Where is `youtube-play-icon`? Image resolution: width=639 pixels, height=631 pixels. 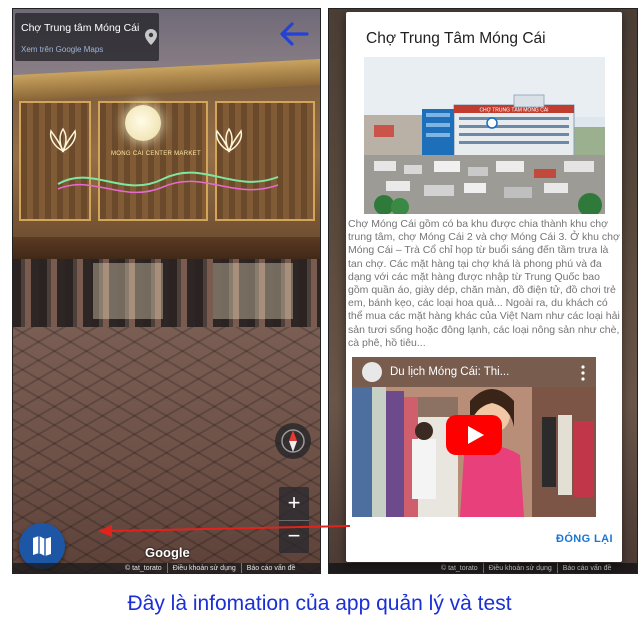 youtube-play-icon is located at coordinates (474, 435).